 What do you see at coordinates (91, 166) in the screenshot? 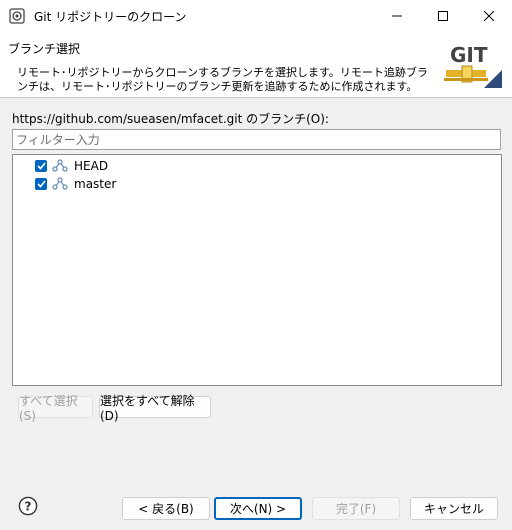
I see `branch-label: HEAD` at bounding box center [91, 166].